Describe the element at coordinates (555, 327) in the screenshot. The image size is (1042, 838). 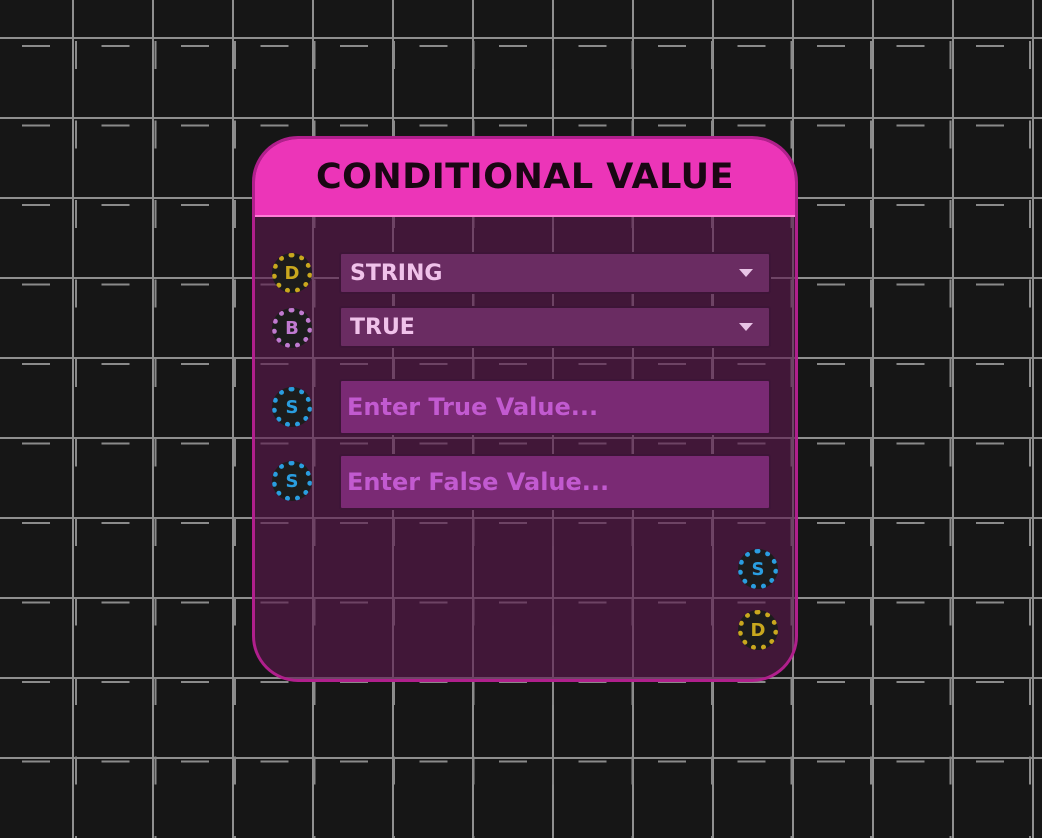
I see `condition-dropdown: TRUE` at that location.